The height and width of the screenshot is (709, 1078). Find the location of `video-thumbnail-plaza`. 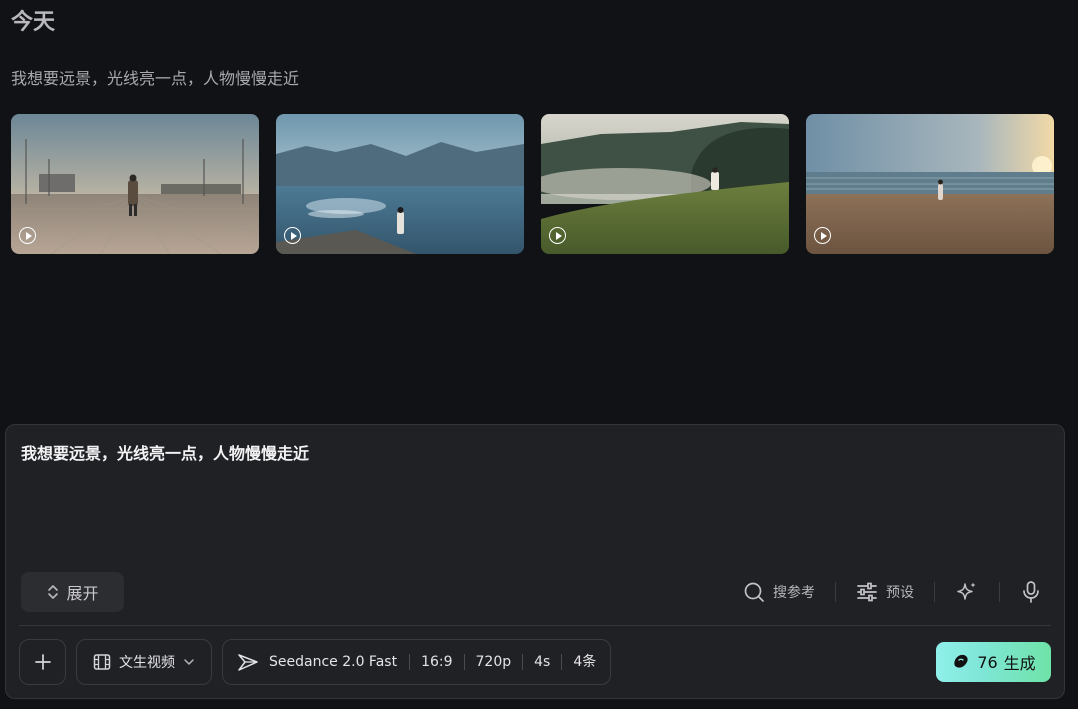

video-thumbnail-plaza is located at coordinates (135, 184).